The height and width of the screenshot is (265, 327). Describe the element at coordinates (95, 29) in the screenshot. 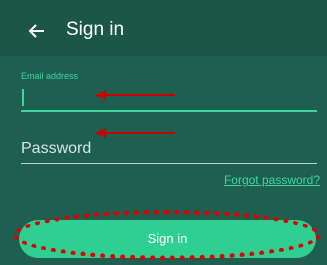

I see `page-title: Sign in` at that location.